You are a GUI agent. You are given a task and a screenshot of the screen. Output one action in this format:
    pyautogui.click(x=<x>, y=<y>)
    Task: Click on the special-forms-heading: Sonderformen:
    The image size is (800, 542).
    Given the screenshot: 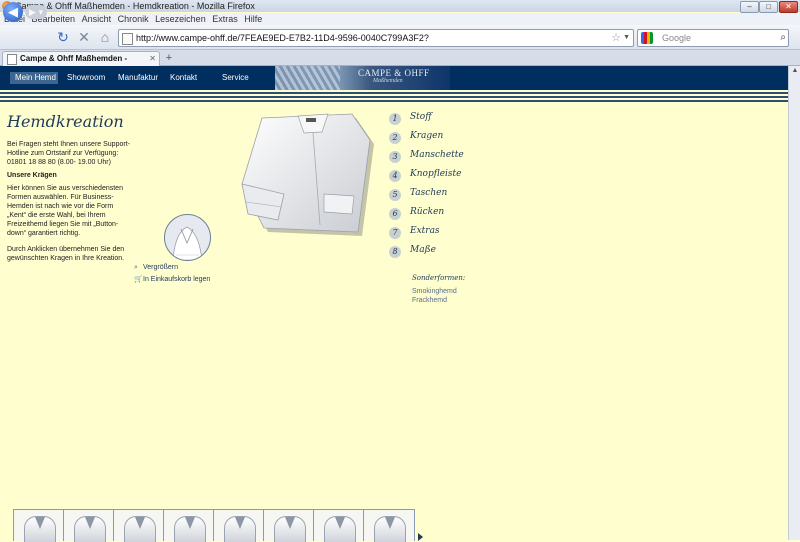 What is the action you would take?
    pyautogui.click(x=439, y=278)
    